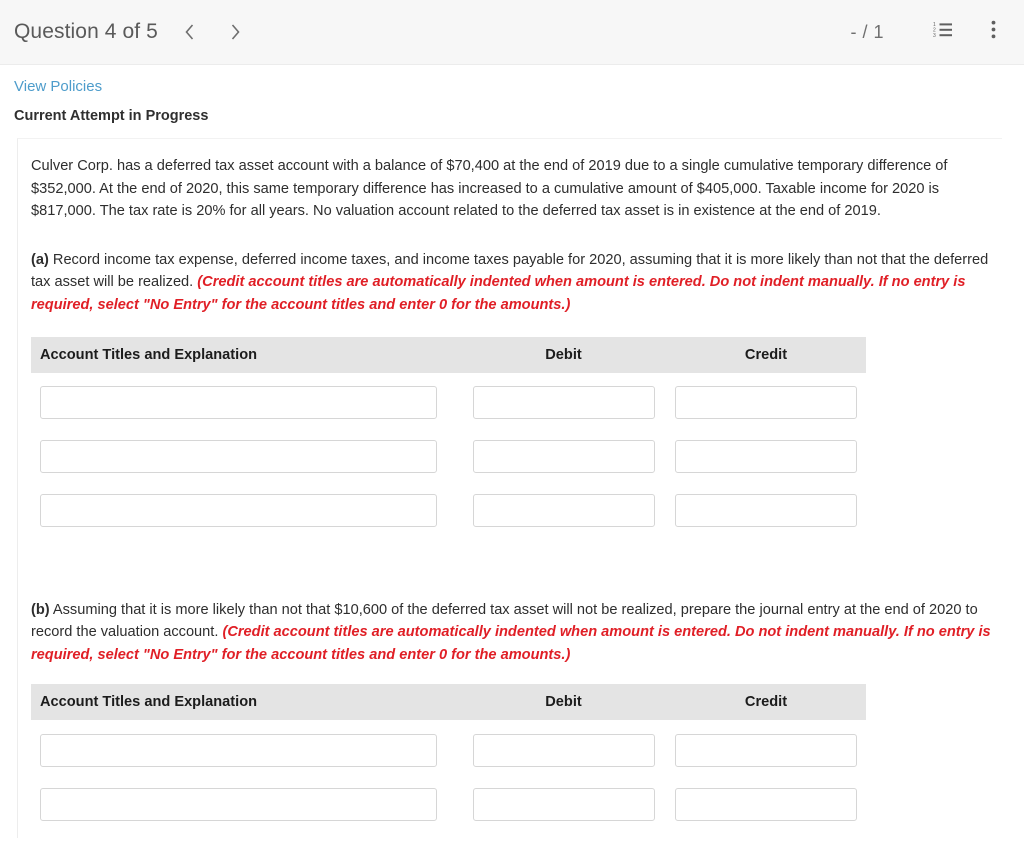 The height and width of the screenshot is (849, 1024). What do you see at coordinates (512, 32) in the screenshot?
I see `question-toolbar: Question 4 of 5 - / 1 1 2 3` at bounding box center [512, 32].